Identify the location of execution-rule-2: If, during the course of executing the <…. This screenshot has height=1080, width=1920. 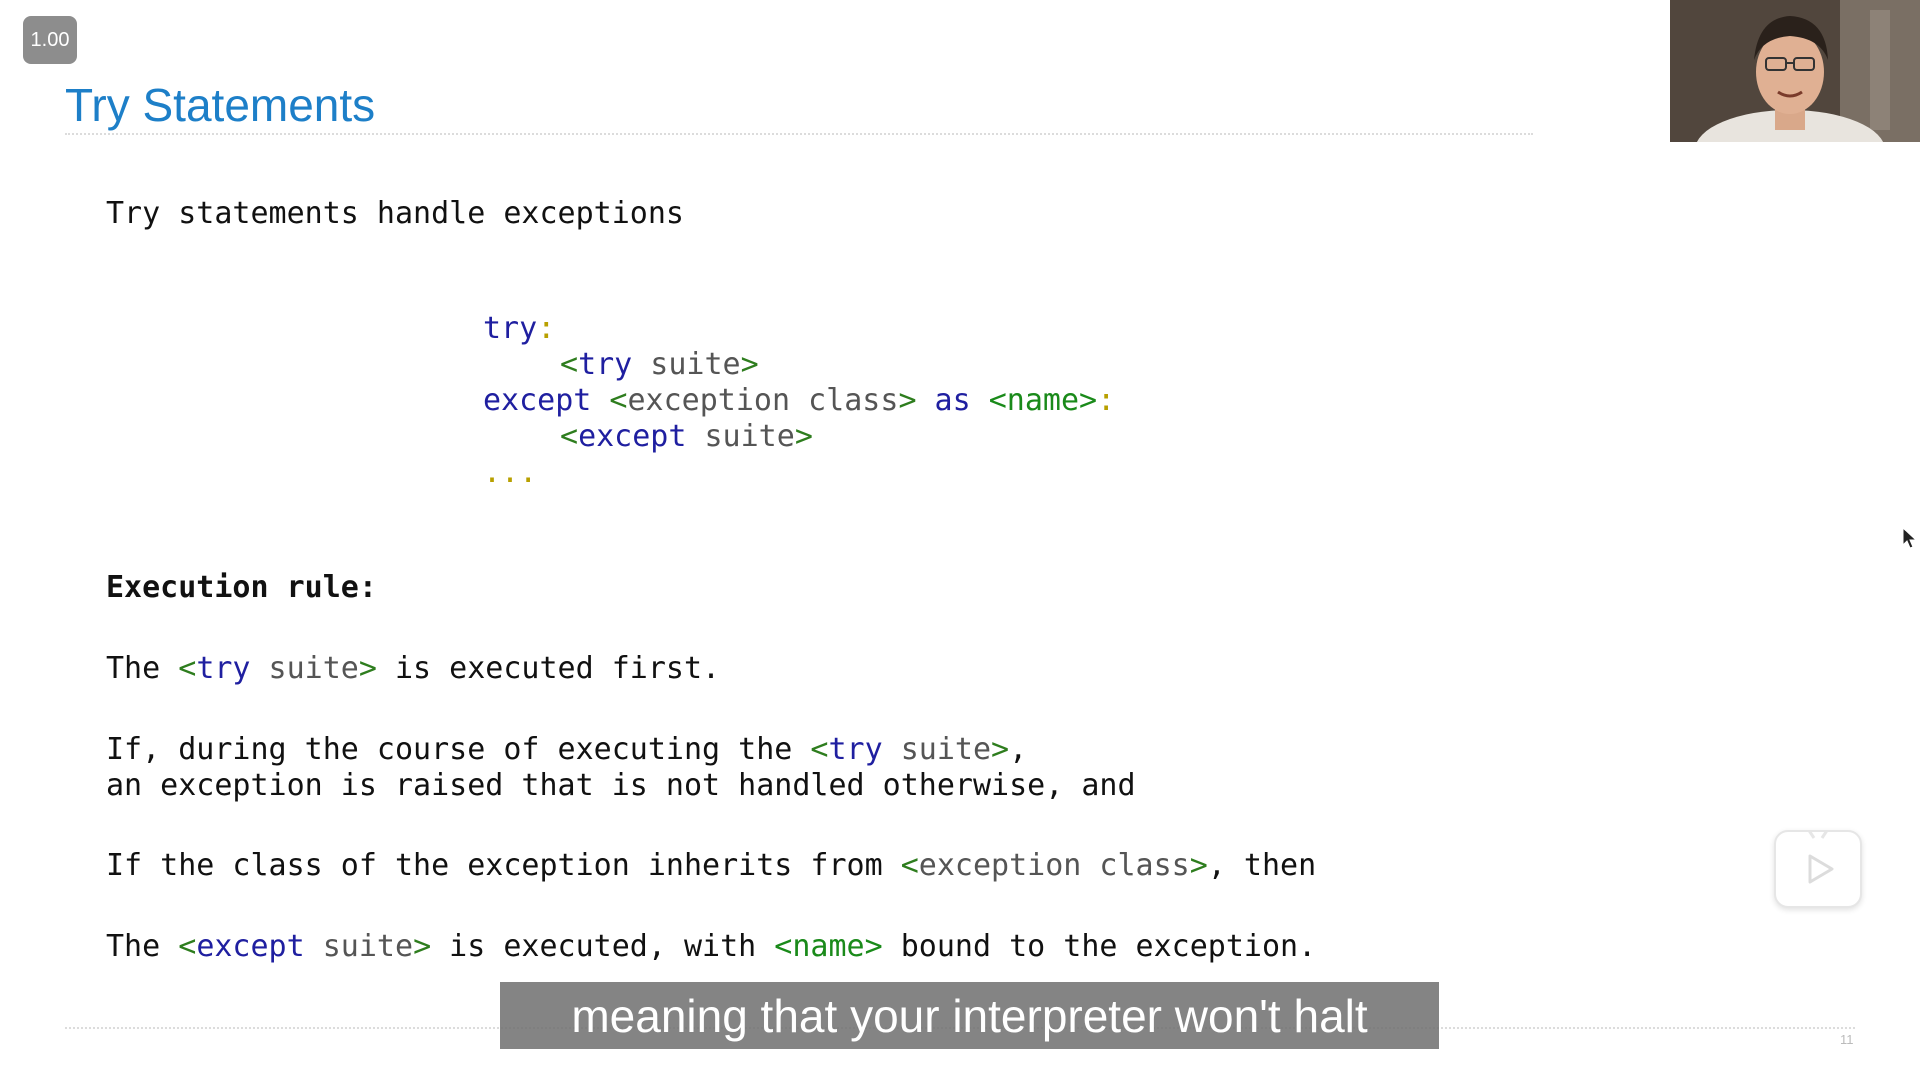
(566, 749).